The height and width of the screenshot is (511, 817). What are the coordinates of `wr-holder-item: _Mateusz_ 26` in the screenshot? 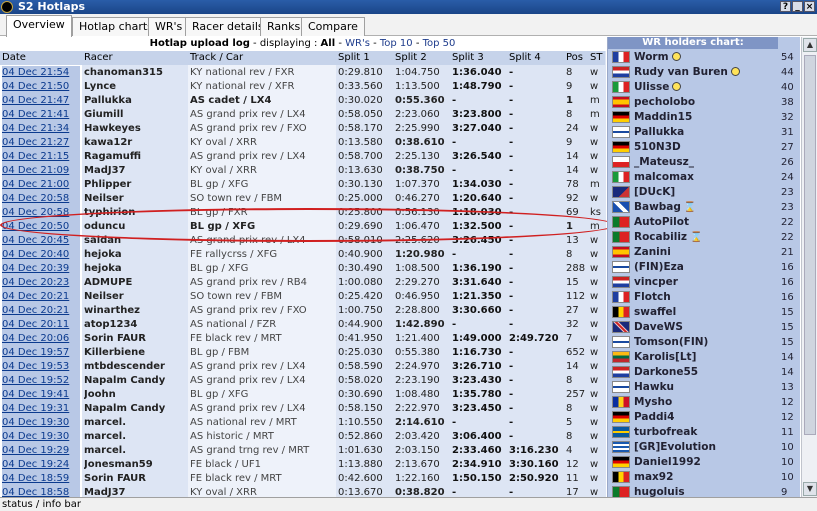 It's located at (704, 162).